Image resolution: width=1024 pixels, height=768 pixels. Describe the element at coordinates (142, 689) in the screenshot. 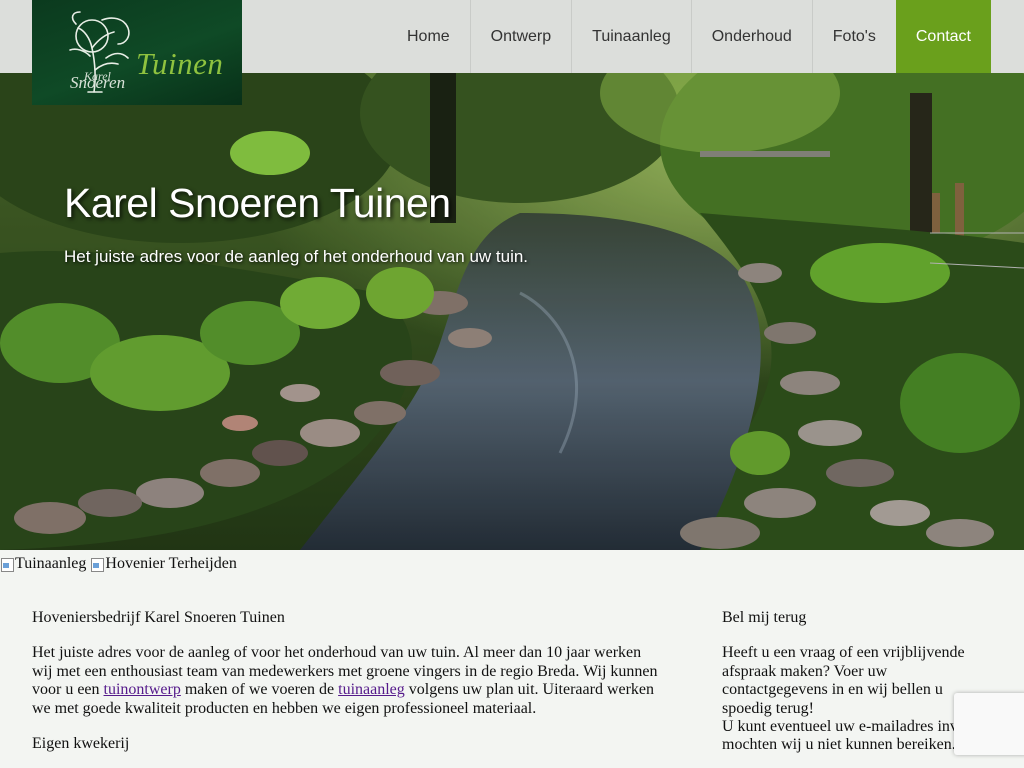

I see `link-tuinontwerp: tuinontwerp` at that location.